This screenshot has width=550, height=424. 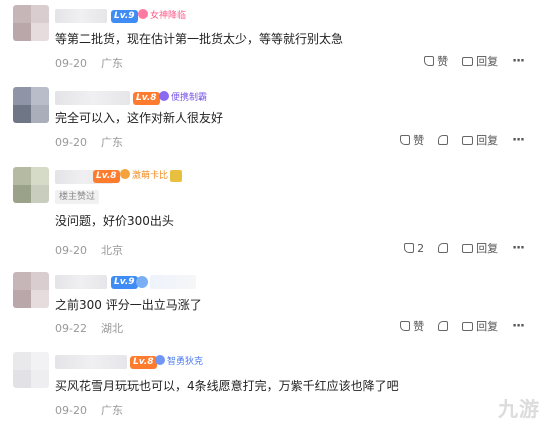 What do you see at coordinates (77, 197) in the screenshot?
I see `op-liked-tag: 楼主赞过` at bounding box center [77, 197].